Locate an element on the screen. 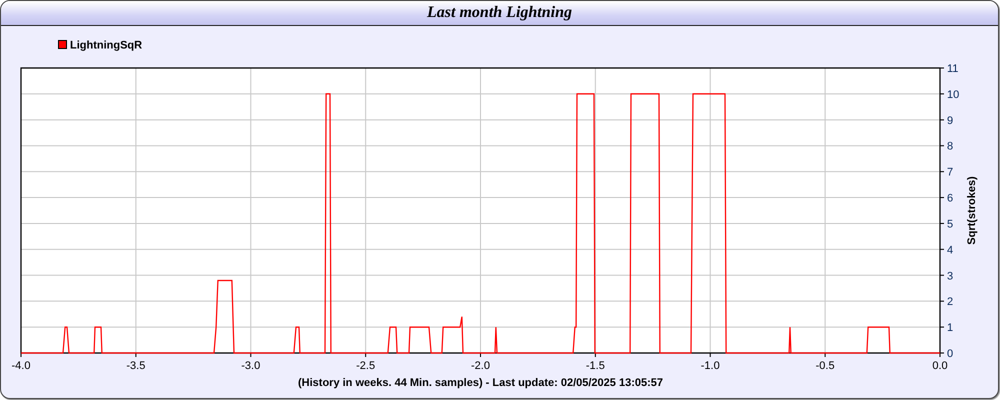  y-tick-label: 5 is located at coordinates (950, 224).